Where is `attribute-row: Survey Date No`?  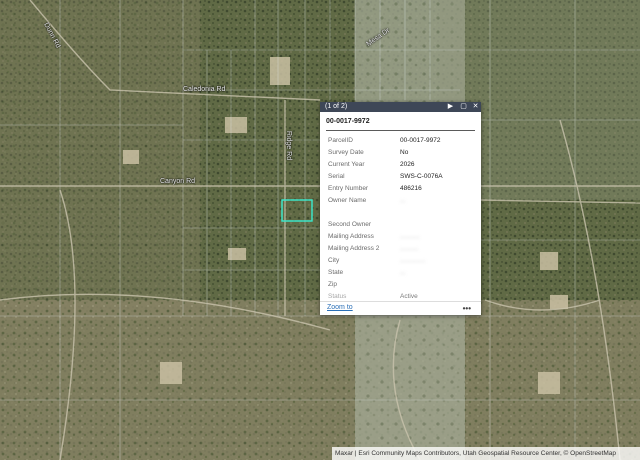
attribute-row: Survey Date No is located at coordinates (400, 154).